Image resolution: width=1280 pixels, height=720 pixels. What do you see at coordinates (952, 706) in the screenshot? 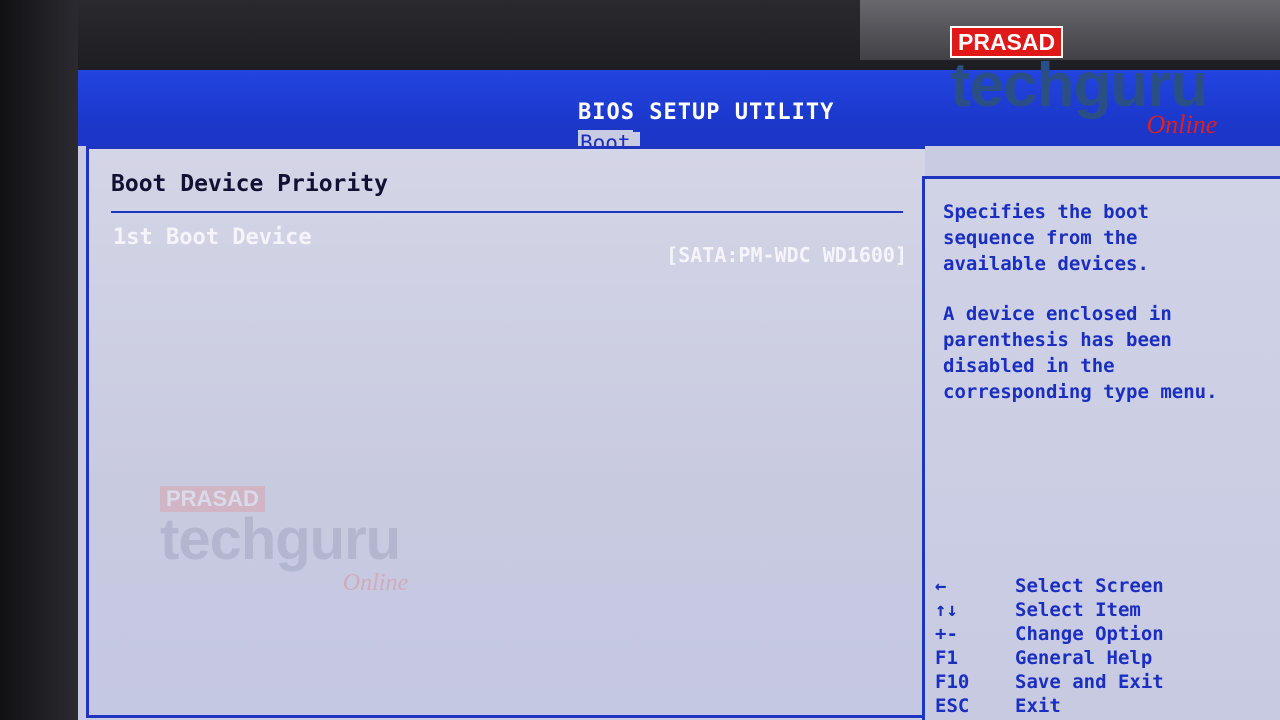
I see `key-code: ESC` at bounding box center [952, 706].